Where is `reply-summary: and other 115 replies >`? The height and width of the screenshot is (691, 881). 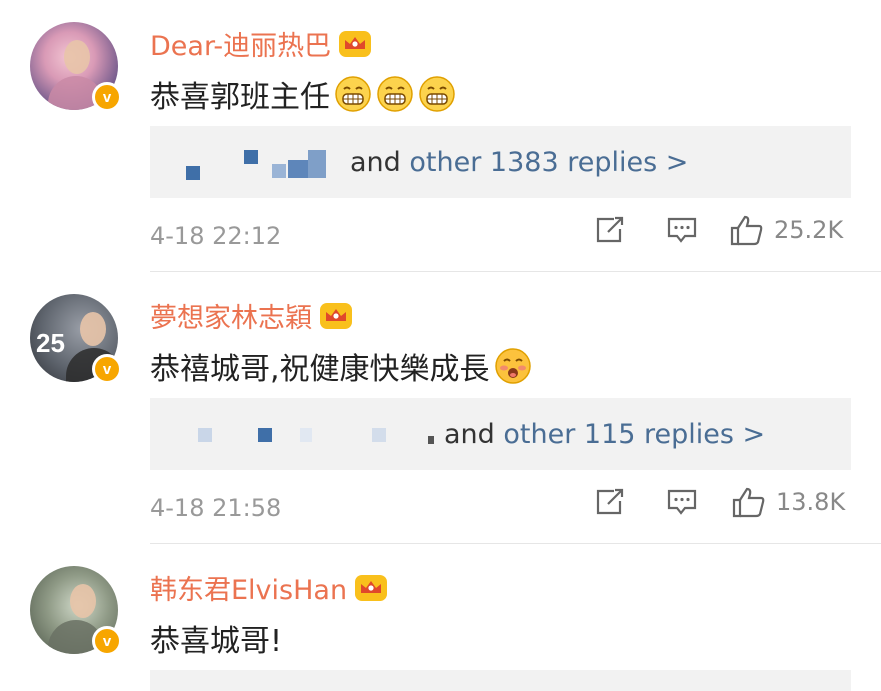 reply-summary: and other 115 replies > is located at coordinates (604, 434).